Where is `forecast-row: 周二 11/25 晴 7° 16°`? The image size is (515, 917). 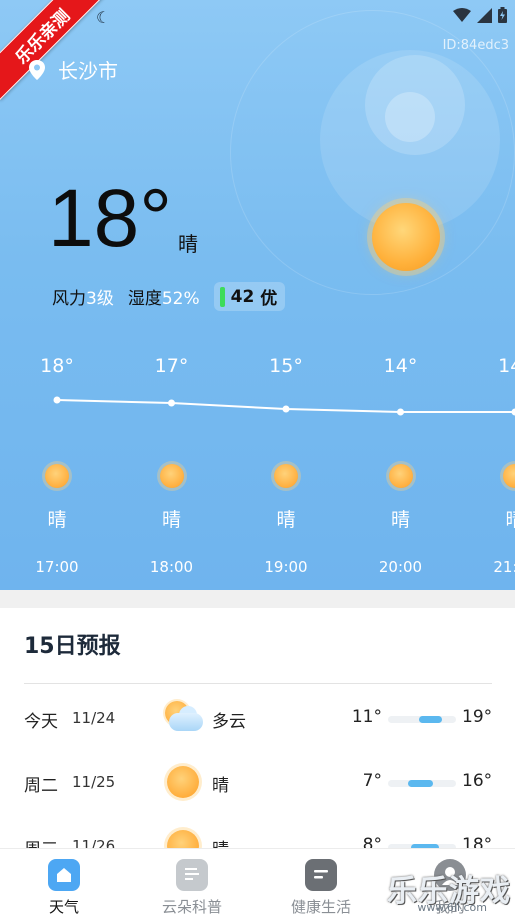
forecast-row: 周二 11/25 晴 7° 16° is located at coordinates (257, 788).